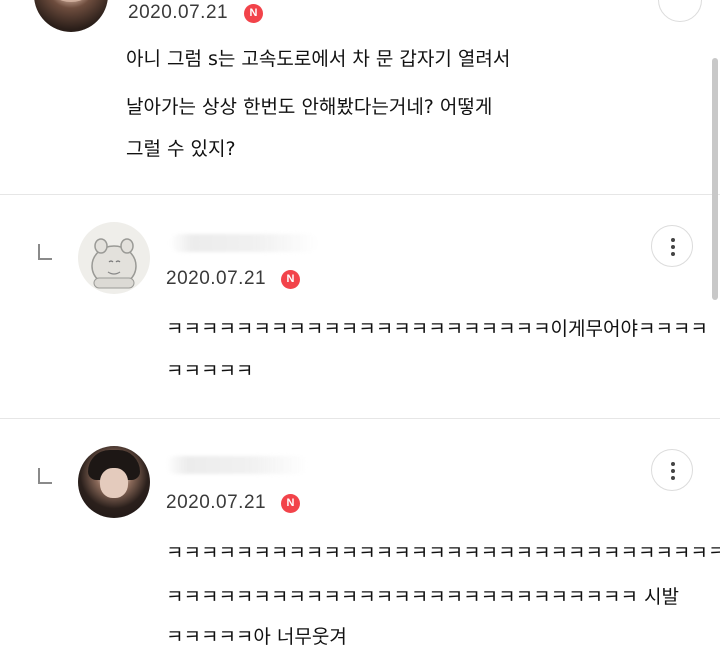  Describe the element at coordinates (309, 107) in the screenshot. I see `comment-text-line: 날아가는 상상 한번도 안해봤다는거네? 어떻게` at that location.